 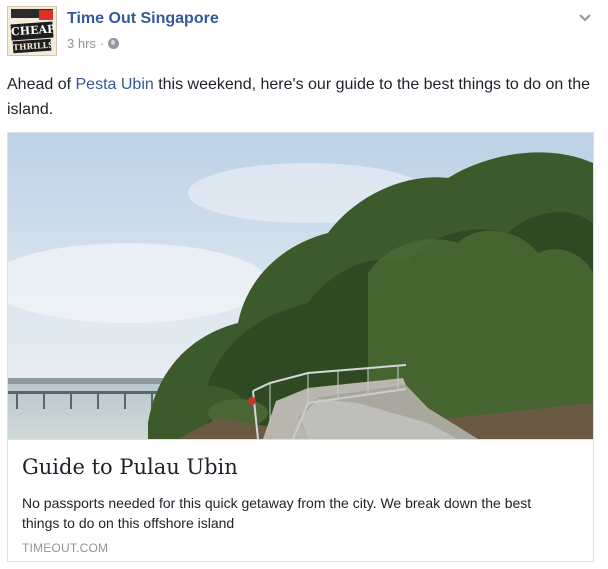 What do you see at coordinates (41, 84) in the screenshot?
I see `post-text-before: Ahead of` at bounding box center [41, 84].